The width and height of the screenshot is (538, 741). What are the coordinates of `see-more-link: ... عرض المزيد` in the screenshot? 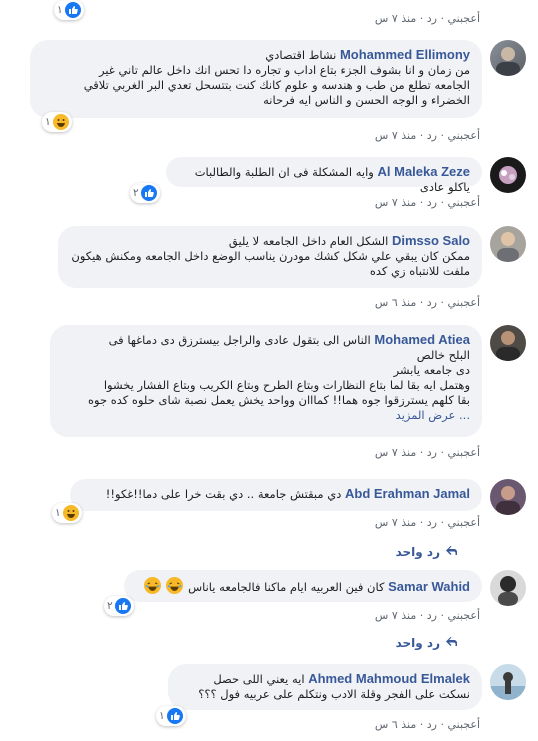 It's located at (266, 415).